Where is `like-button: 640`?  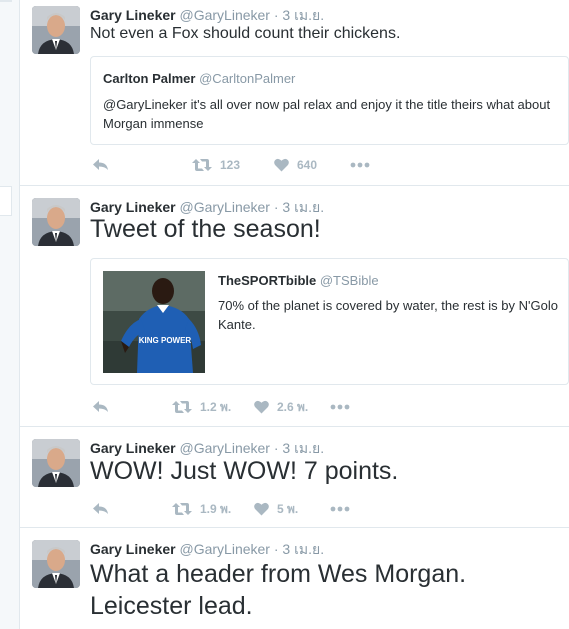
like-button: 640 is located at coordinates (295, 165).